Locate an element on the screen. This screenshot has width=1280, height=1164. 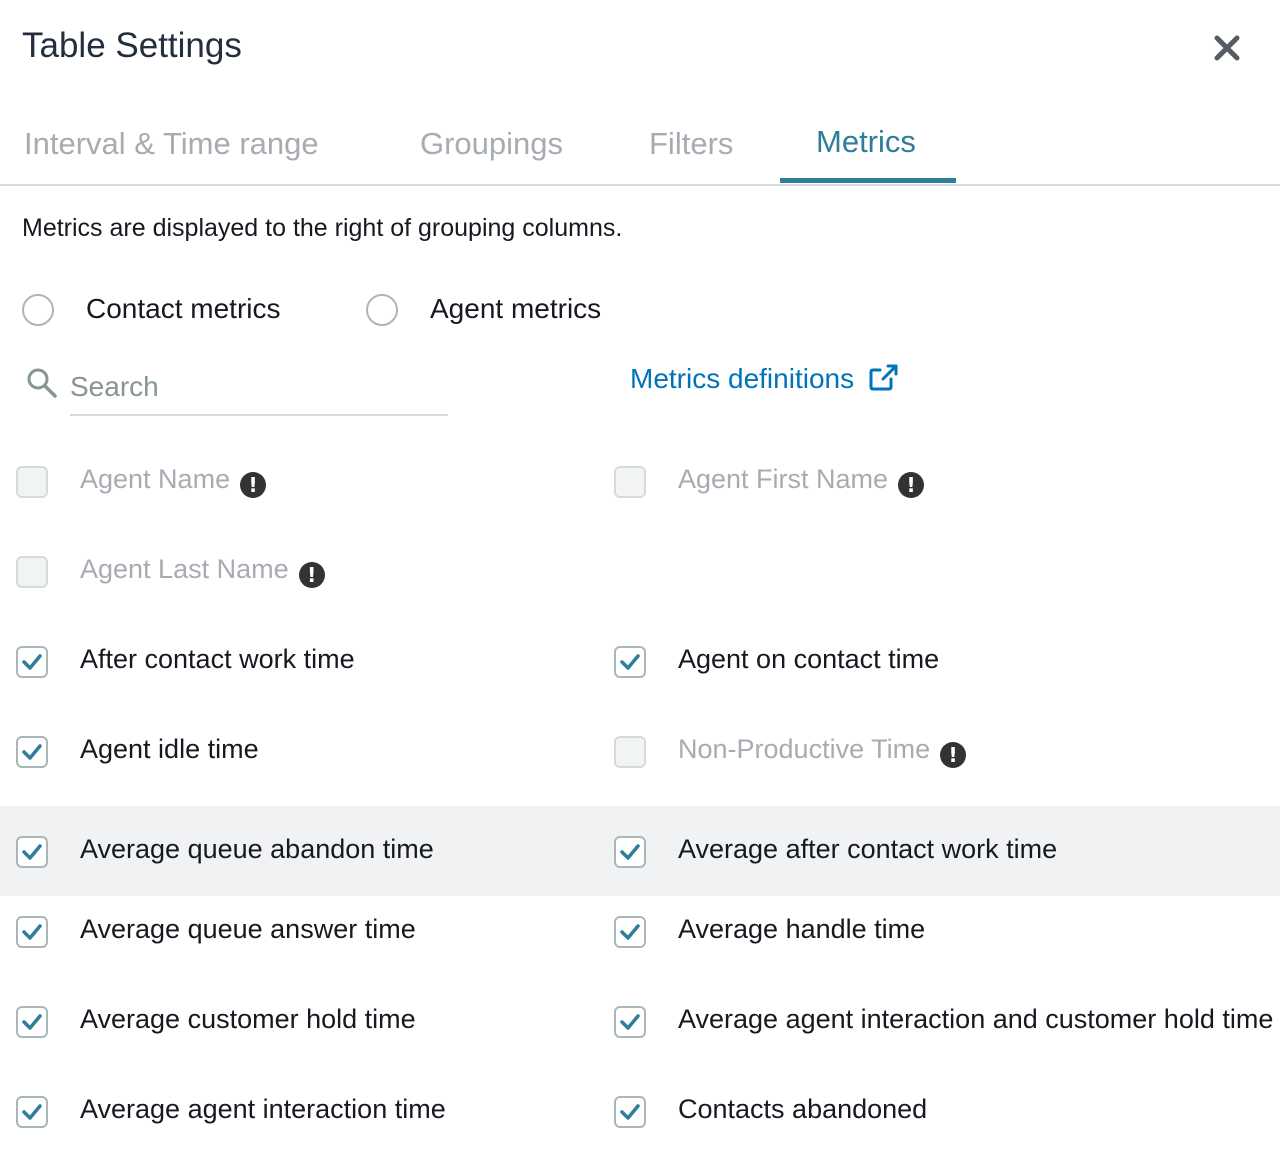
metric-label-text: Agent Name is located at coordinates (155, 479).